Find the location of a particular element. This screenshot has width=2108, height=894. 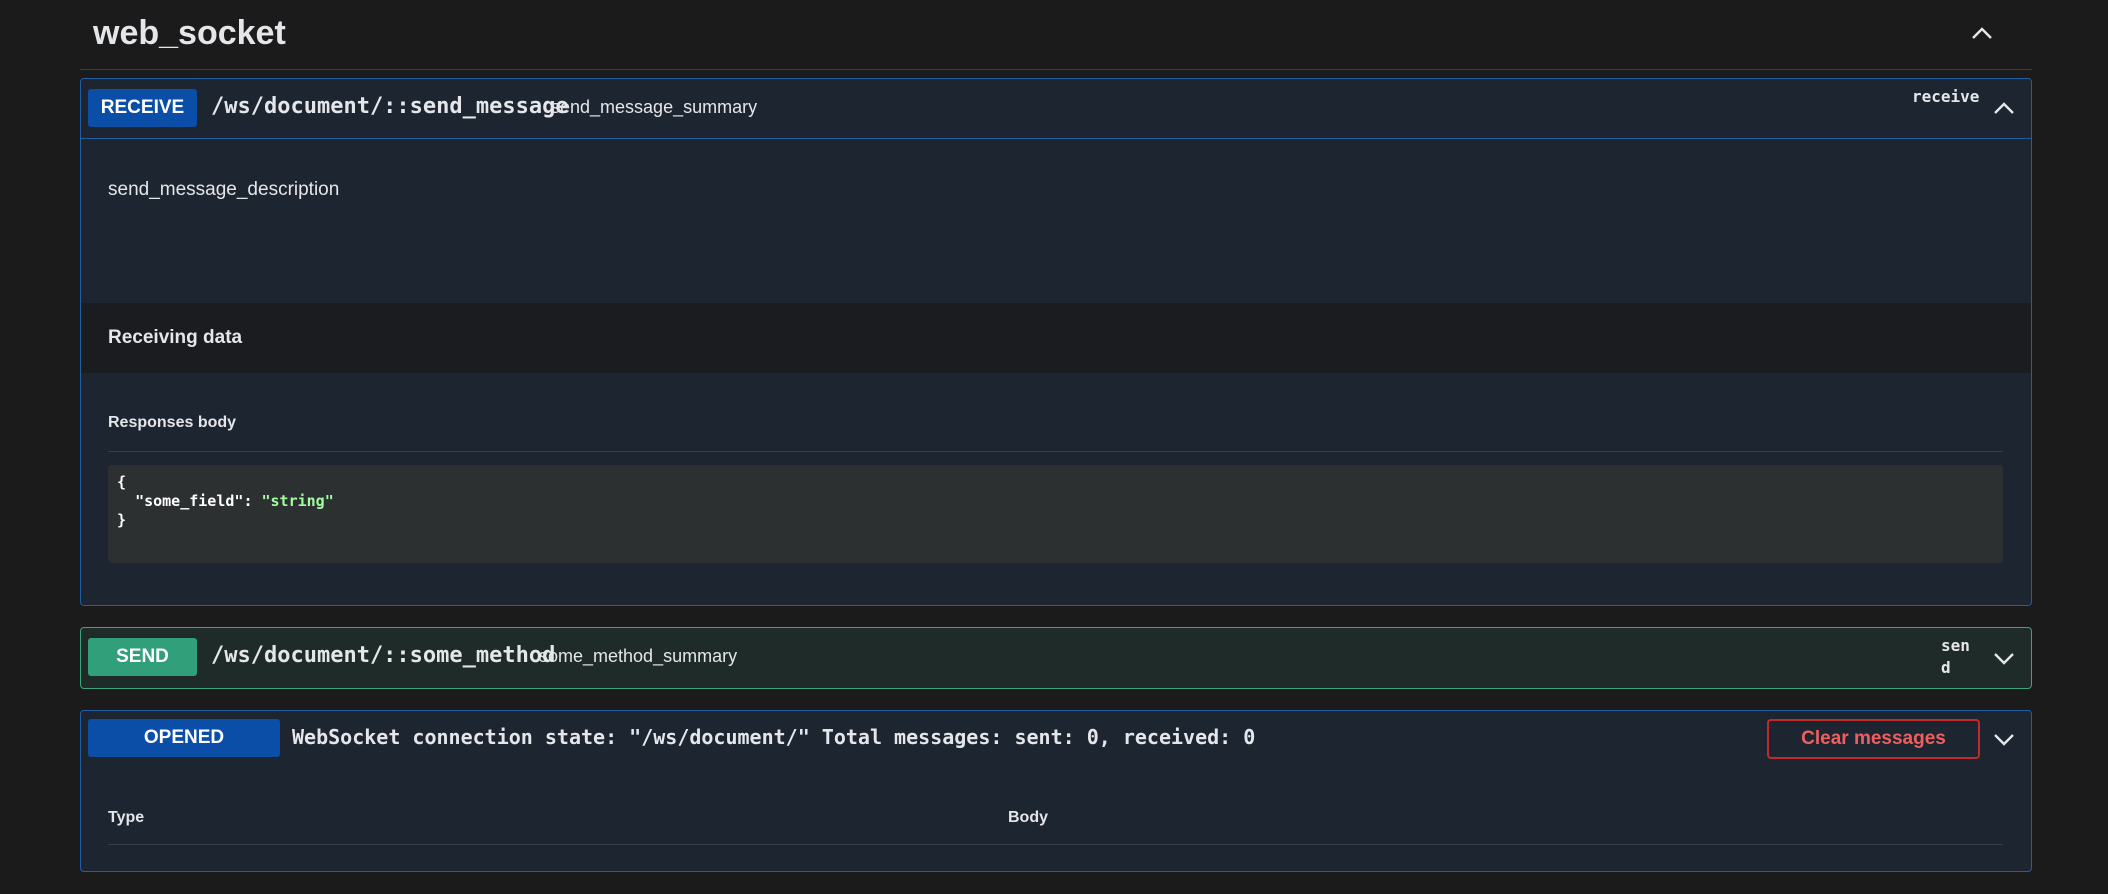

operation-path: /ws/document/::some_method is located at coordinates (383, 655).